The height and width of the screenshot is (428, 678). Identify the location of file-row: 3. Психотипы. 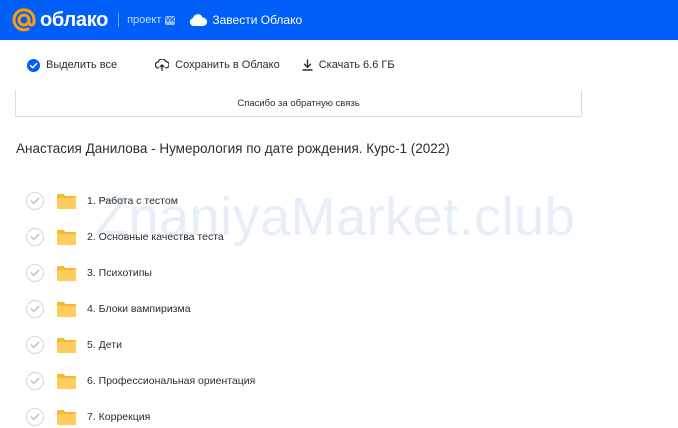
(339, 273).